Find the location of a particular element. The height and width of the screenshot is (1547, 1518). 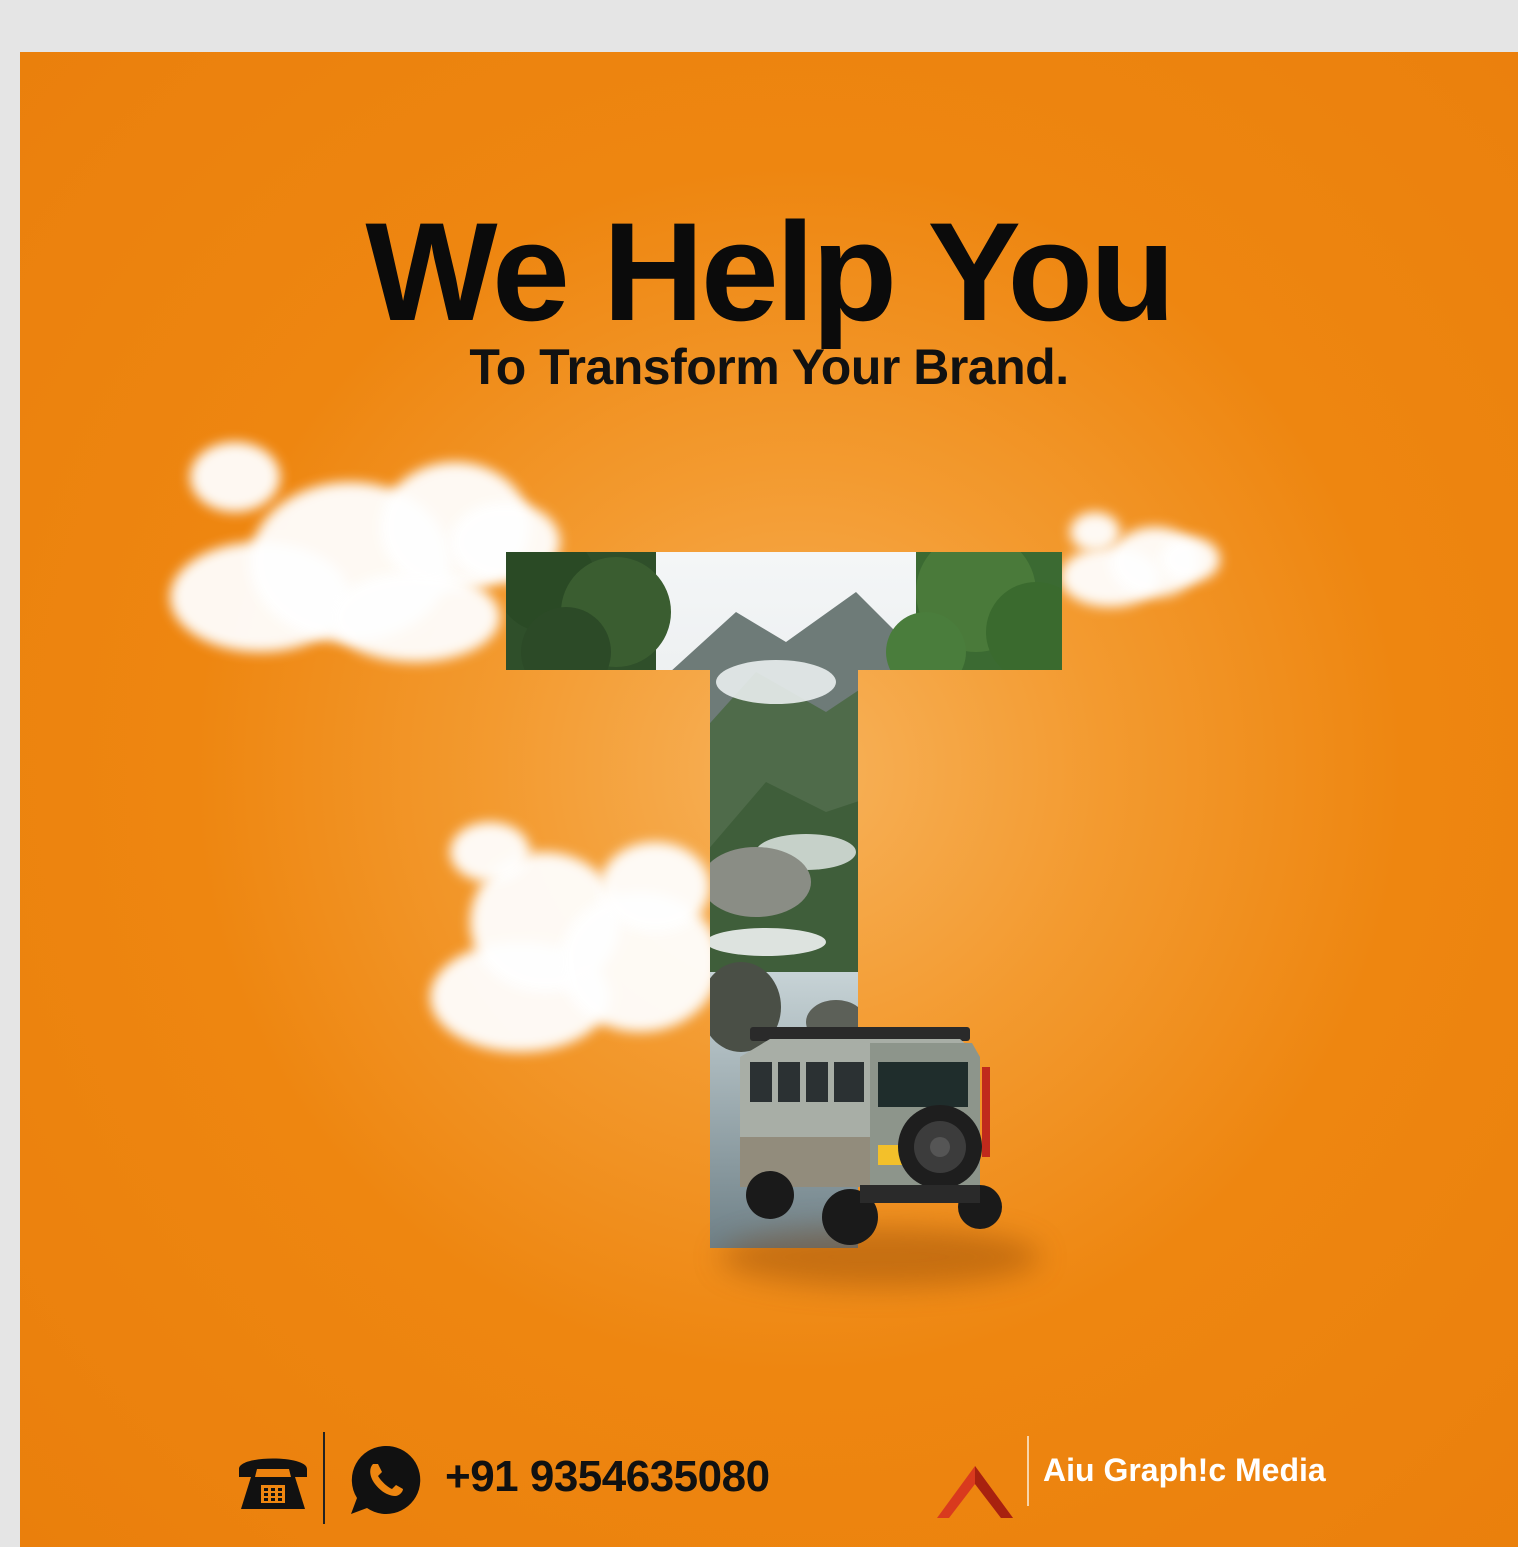

cloud-top-right is located at coordinates (1140, 562).